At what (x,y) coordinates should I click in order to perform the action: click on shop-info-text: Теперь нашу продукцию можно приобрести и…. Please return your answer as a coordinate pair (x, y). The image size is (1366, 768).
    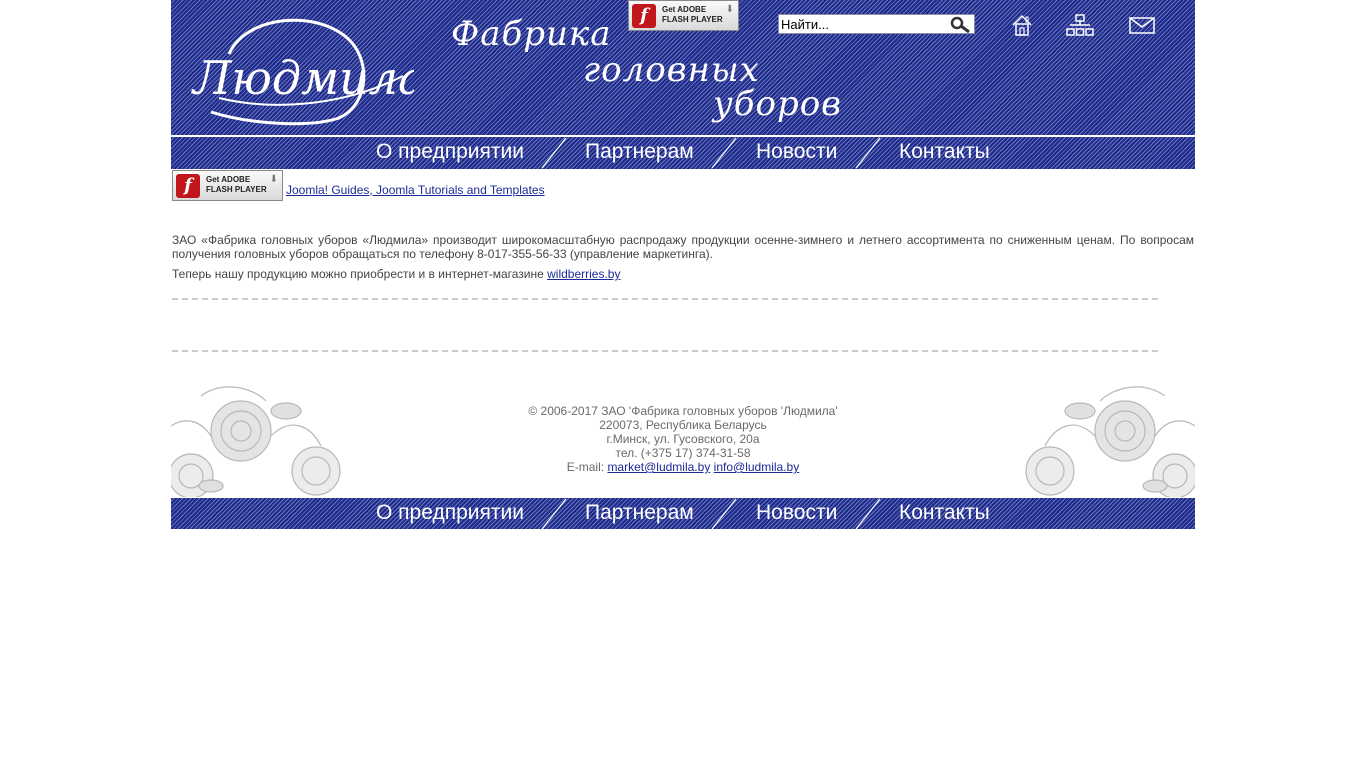
    Looking at the image, I should click on (683, 274).